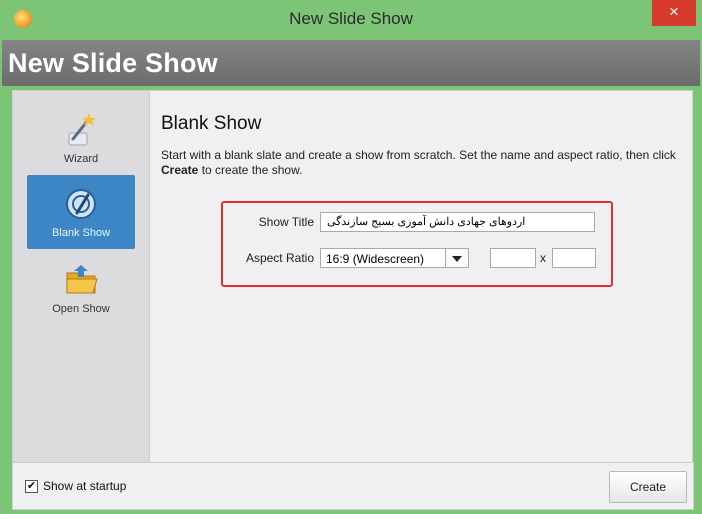  What do you see at coordinates (211, 123) in the screenshot?
I see `page-title: Blank Show` at bounding box center [211, 123].